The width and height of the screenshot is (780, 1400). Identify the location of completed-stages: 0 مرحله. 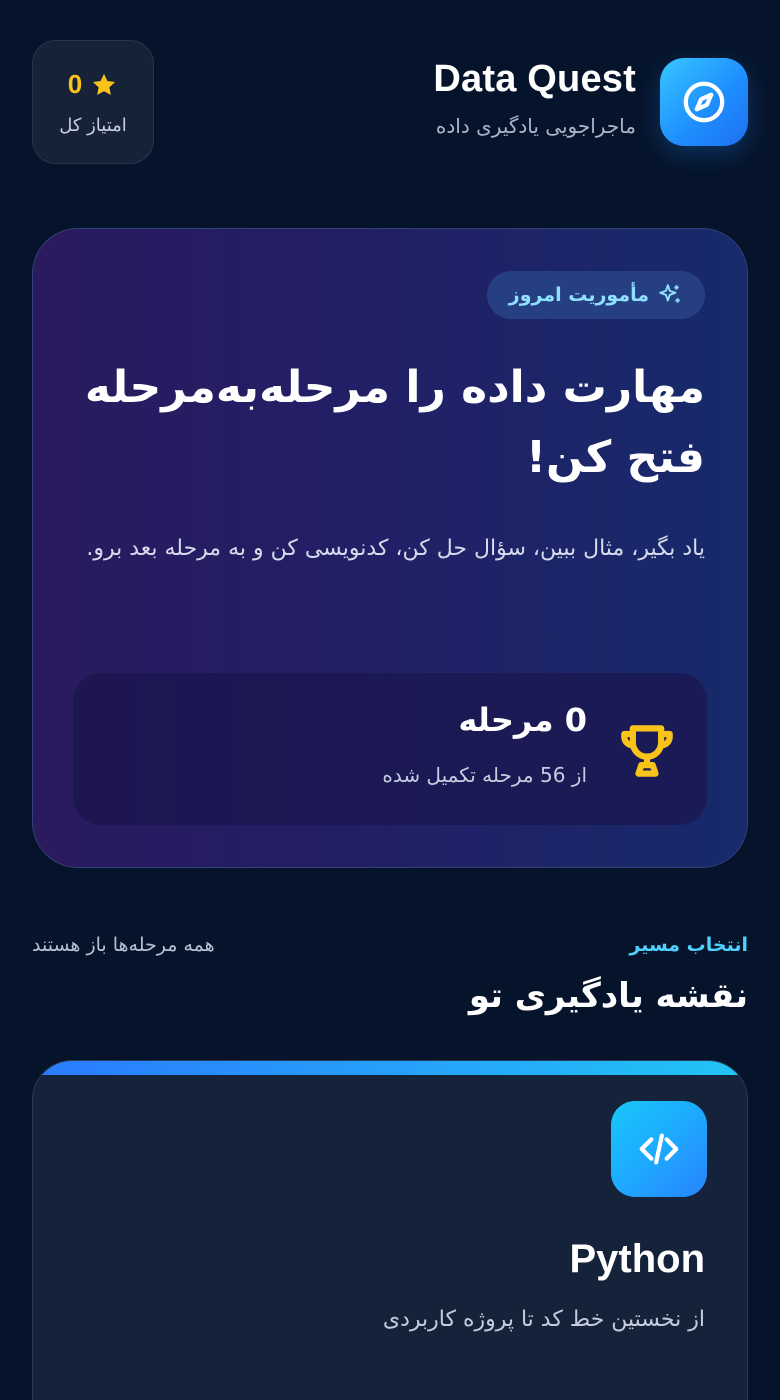
(522, 720).